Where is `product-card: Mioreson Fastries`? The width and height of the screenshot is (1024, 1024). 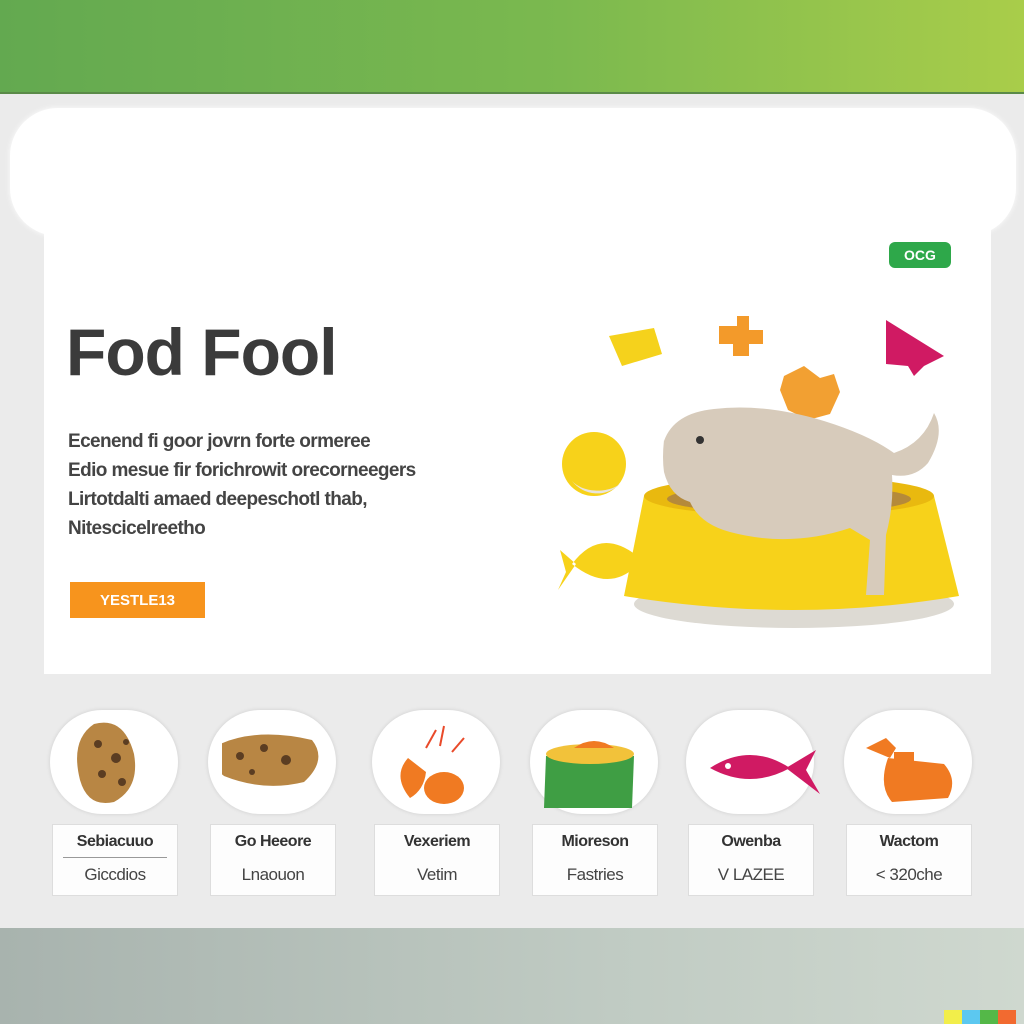
product-card: Mioreson Fastries is located at coordinates (605, 805).